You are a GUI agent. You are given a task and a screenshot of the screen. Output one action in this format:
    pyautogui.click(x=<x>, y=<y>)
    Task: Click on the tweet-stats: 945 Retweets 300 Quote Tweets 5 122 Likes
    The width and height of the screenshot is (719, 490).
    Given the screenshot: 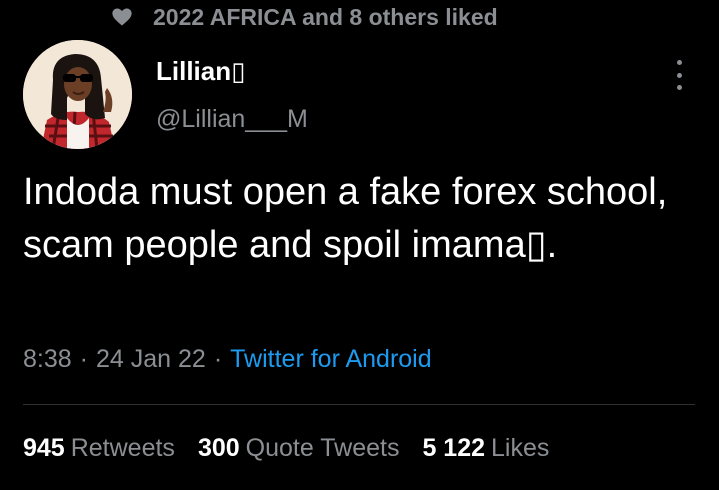 What is the action you would take?
    pyautogui.click(x=297, y=448)
    